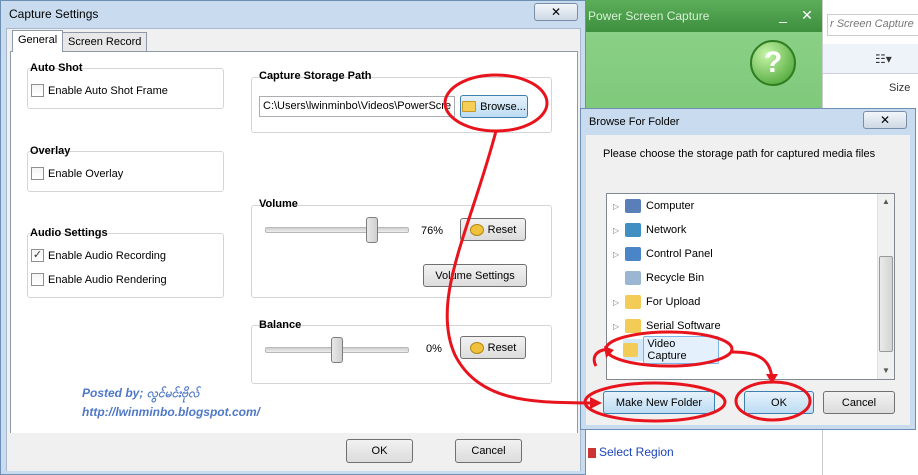 The height and width of the screenshot is (475, 918). I want to click on checkbox-label: Enable Audio Recording, so click(107, 255).